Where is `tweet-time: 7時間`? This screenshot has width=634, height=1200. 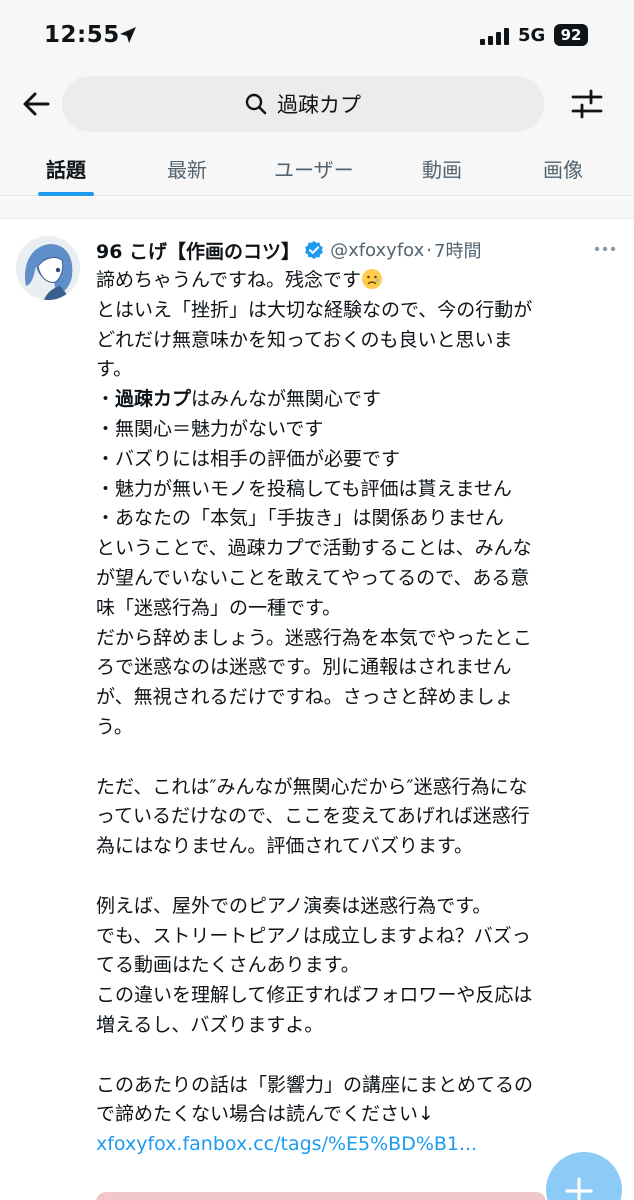
tweet-time: 7時間 is located at coordinates (457, 250).